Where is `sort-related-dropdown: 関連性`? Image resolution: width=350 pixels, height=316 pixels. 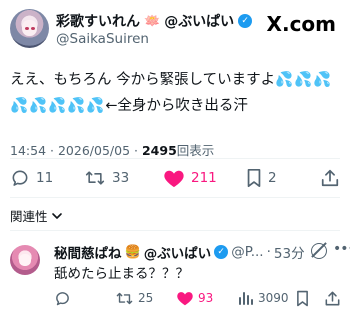 sort-related-dropdown: 関連性 is located at coordinates (36, 215).